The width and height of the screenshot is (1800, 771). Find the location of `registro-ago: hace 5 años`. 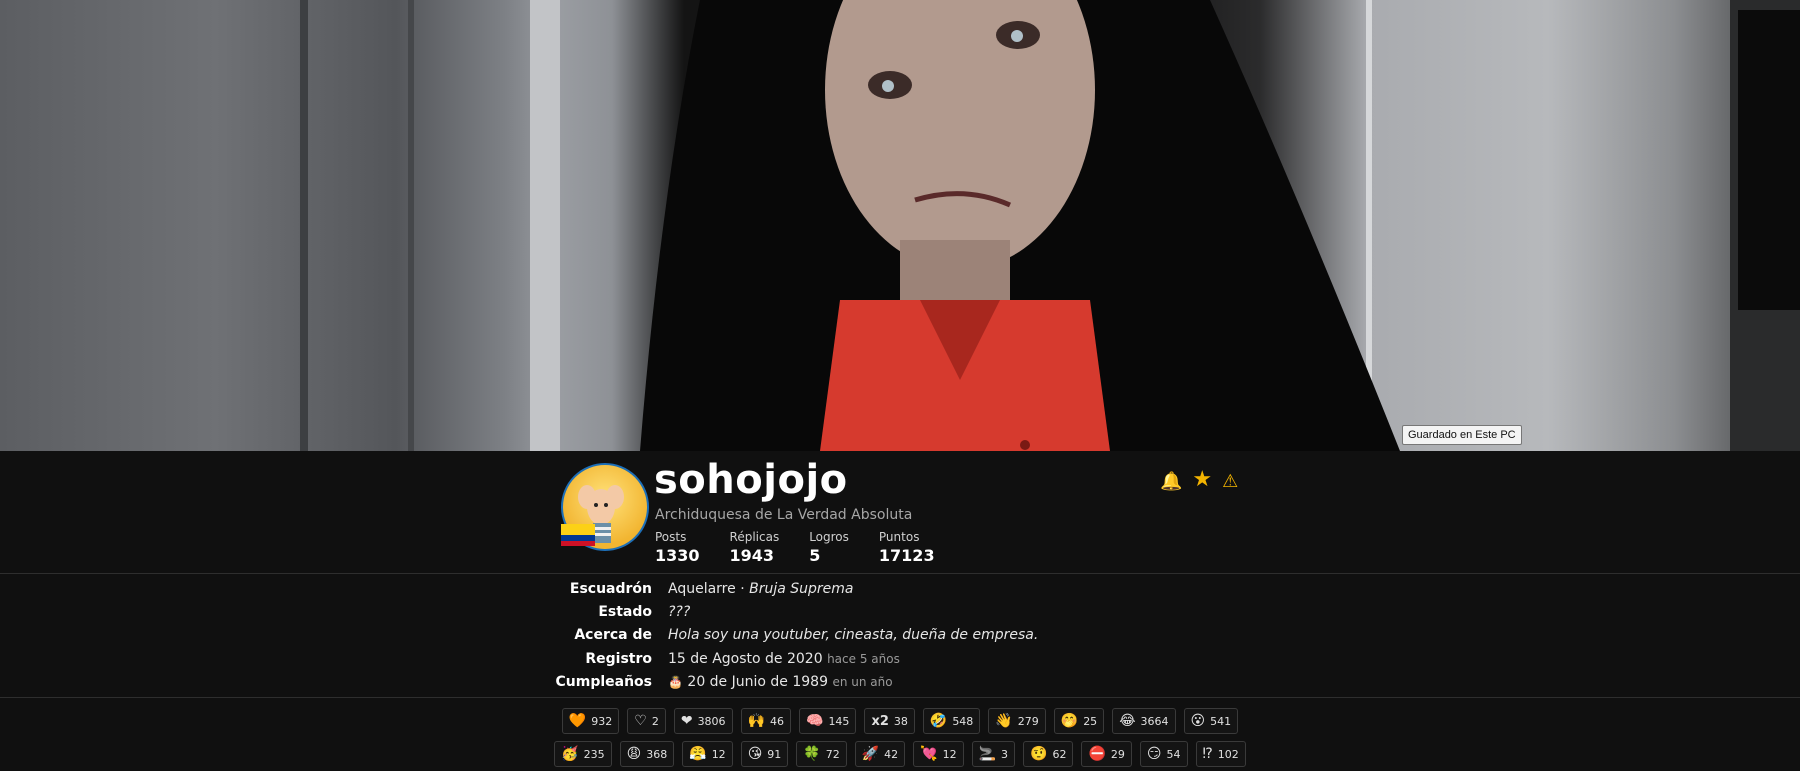

registro-ago: hace 5 años is located at coordinates (863, 659).